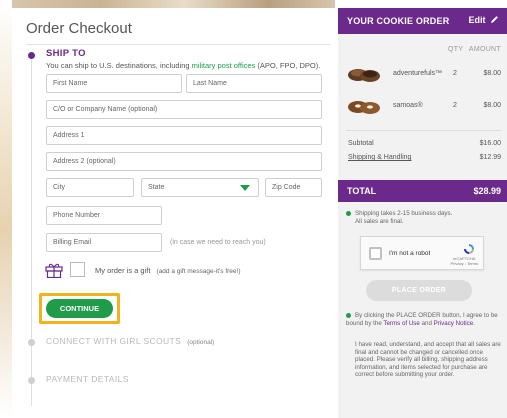 This screenshot has height=418, width=507. Describe the element at coordinates (426, 323) in the screenshot. I see `agreement-mid: and` at that location.